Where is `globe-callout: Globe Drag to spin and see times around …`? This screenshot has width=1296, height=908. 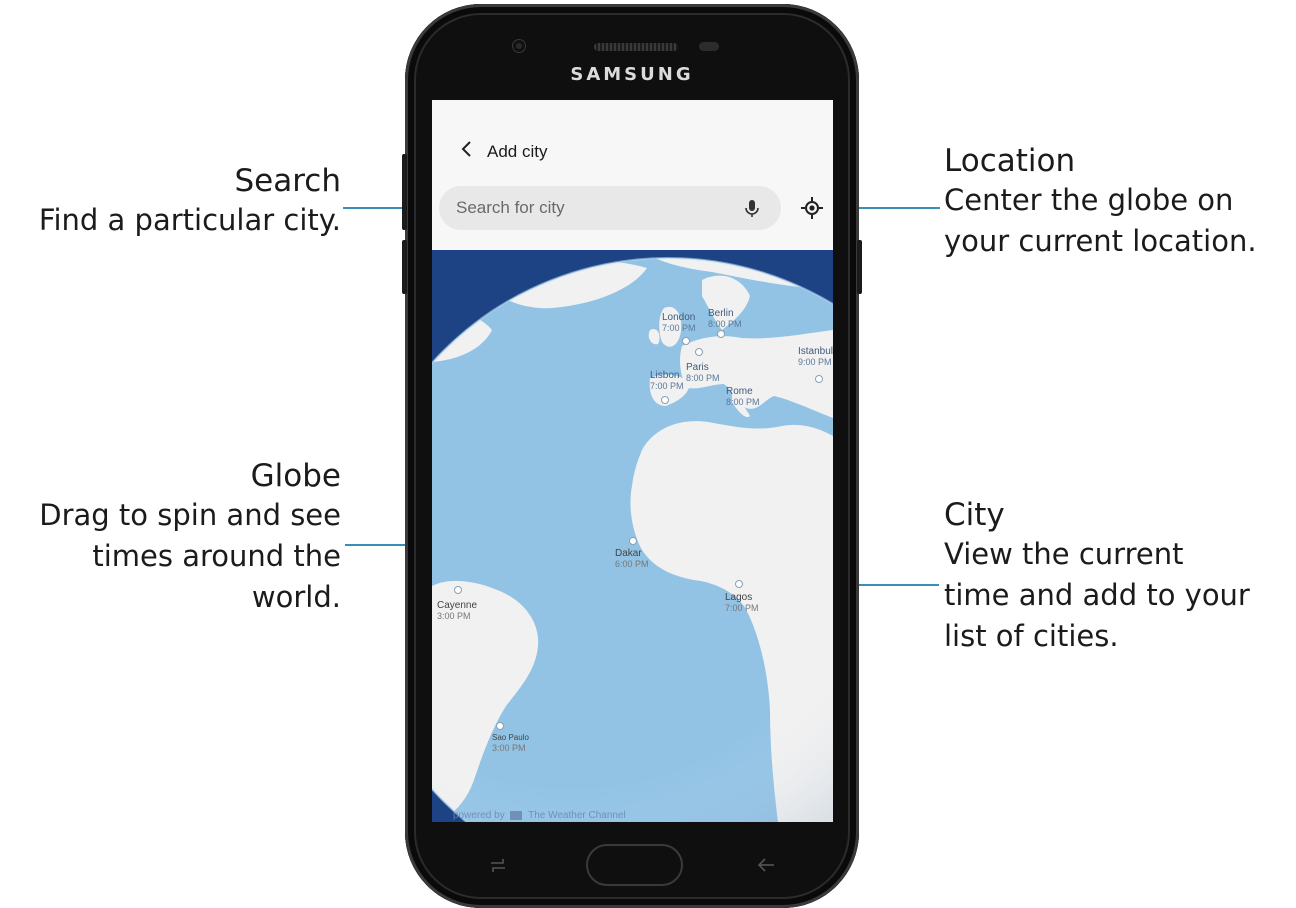 globe-callout: Globe Drag to spin and see times around … is located at coordinates (170, 537).